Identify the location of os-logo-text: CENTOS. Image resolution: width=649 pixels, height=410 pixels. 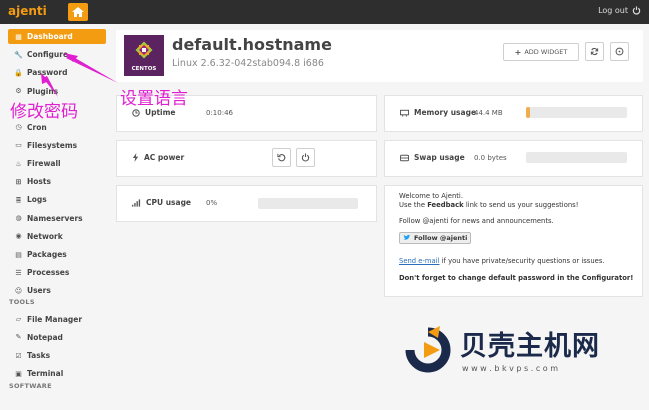
(144, 69).